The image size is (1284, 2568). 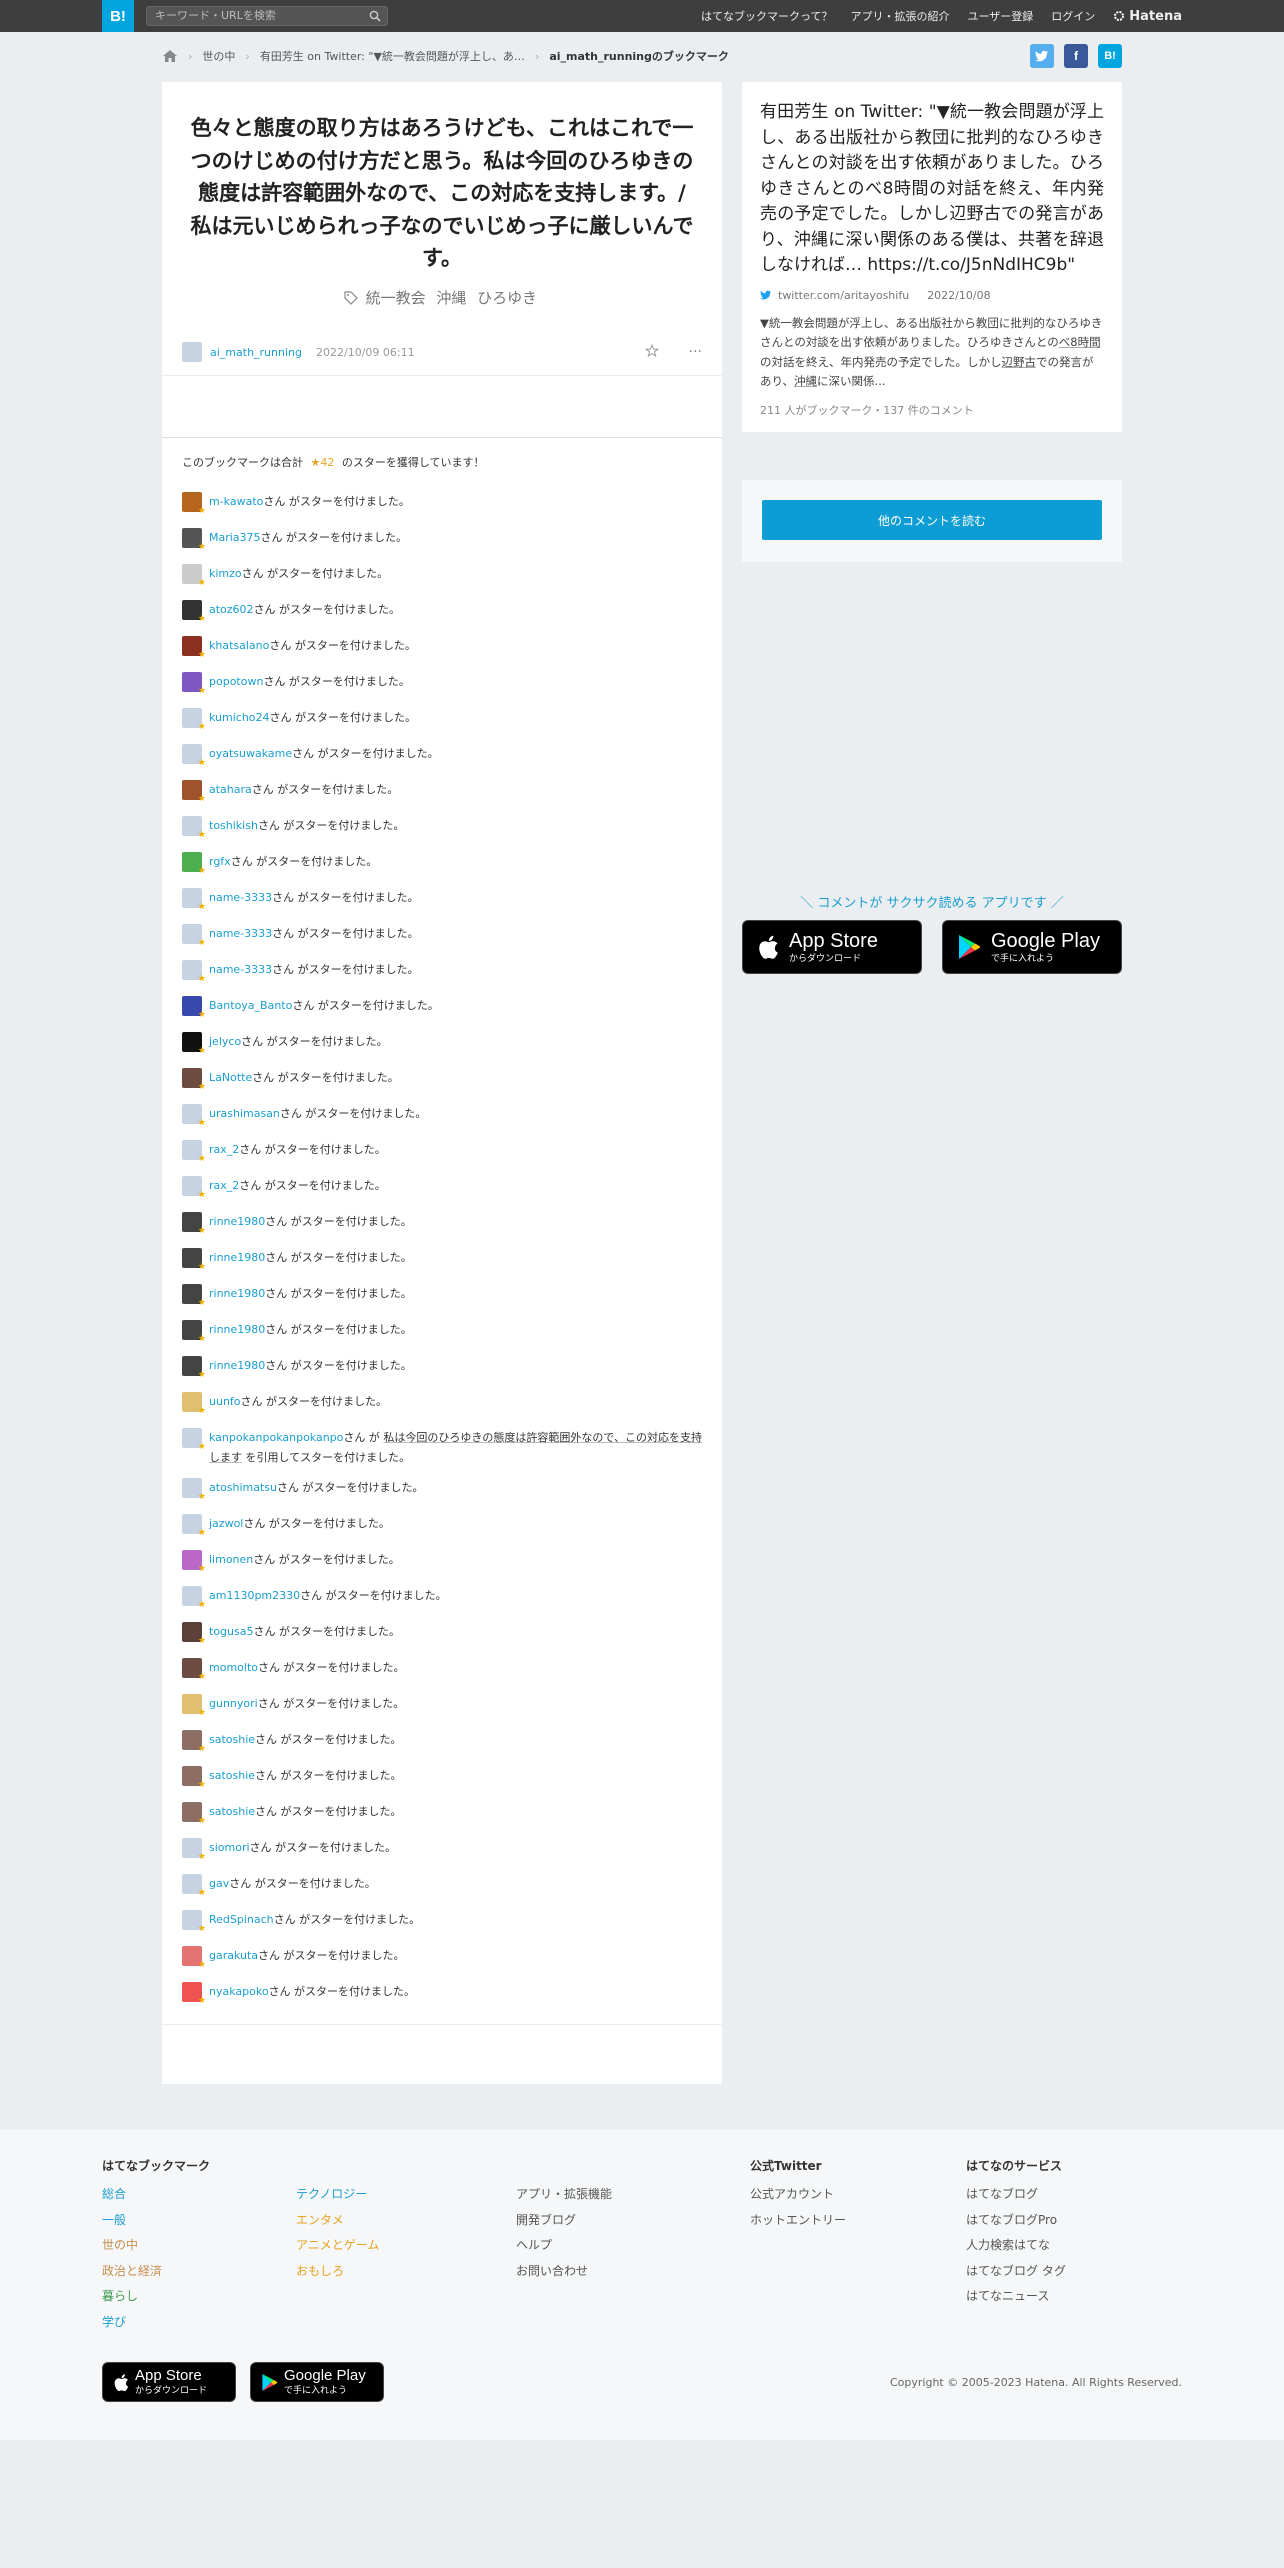 What do you see at coordinates (1016, 2246) in the screenshot?
I see `footer-link: 人力検索はてな` at bounding box center [1016, 2246].